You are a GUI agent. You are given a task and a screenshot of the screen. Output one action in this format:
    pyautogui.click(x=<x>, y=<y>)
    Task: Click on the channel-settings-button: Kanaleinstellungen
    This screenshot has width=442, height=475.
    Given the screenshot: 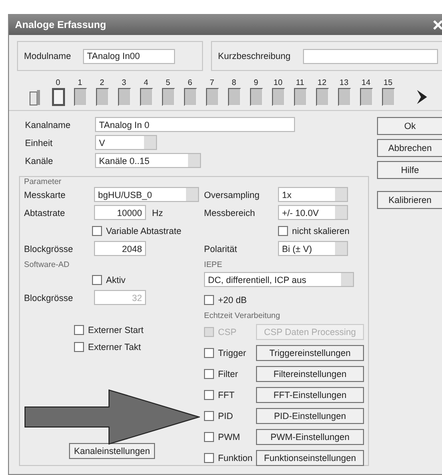 What is the action you would take?
    pyautogui.click(x=112, y=451)
    